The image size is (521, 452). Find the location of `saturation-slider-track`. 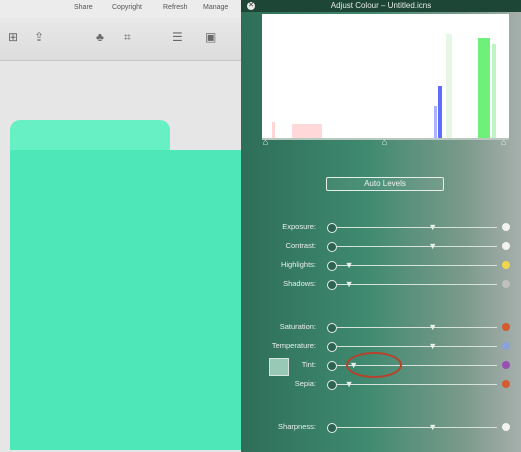

saturation-slider-track is located at coordinates (417, 327).